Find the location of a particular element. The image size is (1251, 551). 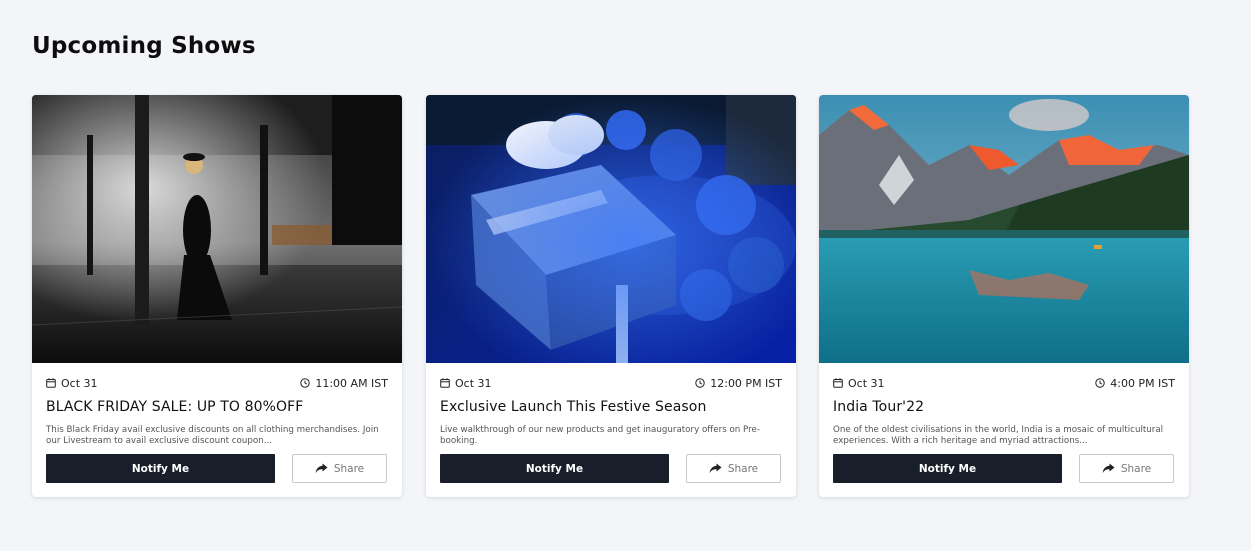

page-title: Upcoming Shows is located at coordinates (144, 46).